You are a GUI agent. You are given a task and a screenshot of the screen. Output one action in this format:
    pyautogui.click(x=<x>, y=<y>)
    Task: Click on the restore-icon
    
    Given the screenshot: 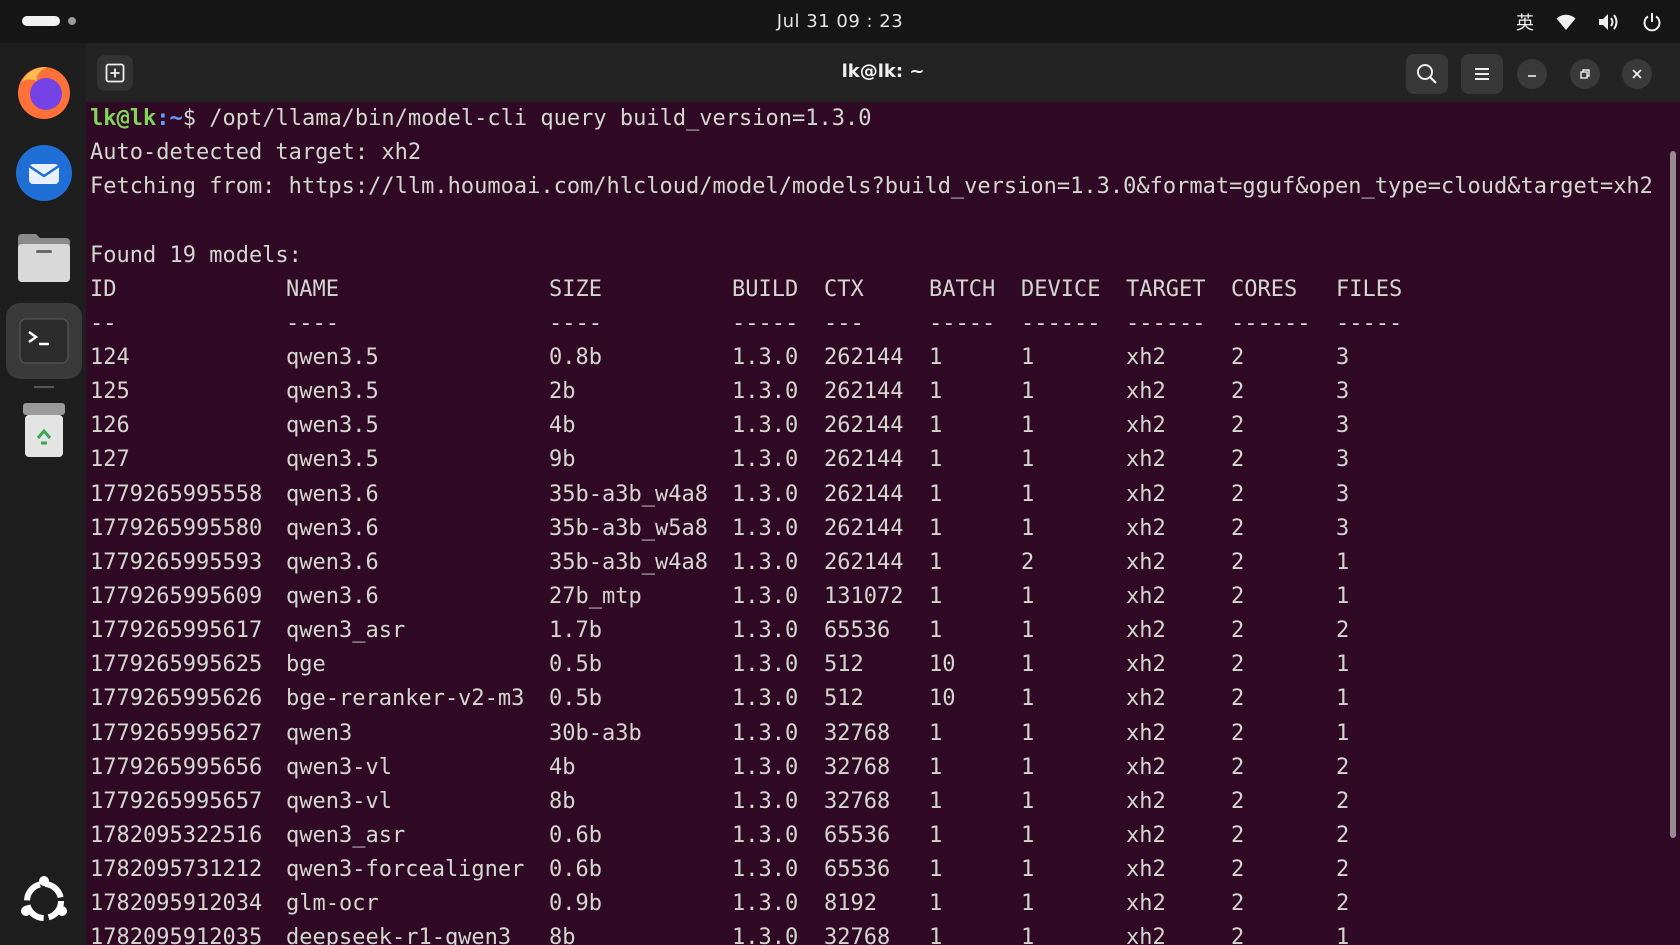 What is the action you would take?
    pyautogui.click(x=1585, y=74)
    